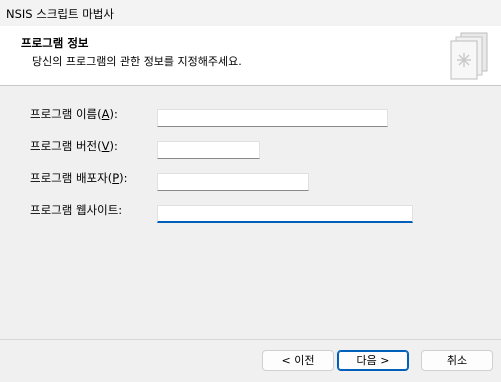 This screenshot has width=501, height=382. I want to click on divider, so click(250, 339).